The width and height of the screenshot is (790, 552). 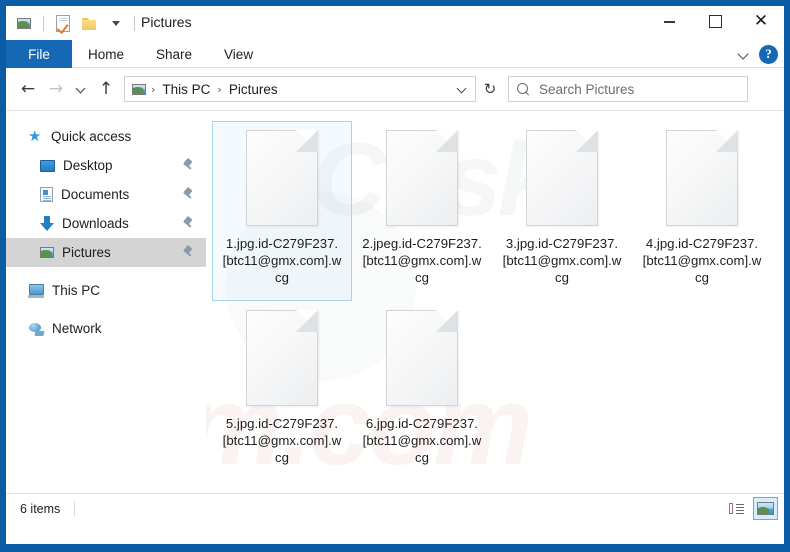 What do you see at coordinates (186, 89) in the screenshot?
I see `breadcrumb-item-this-pc: This PC` at bounding box center [186, 89].